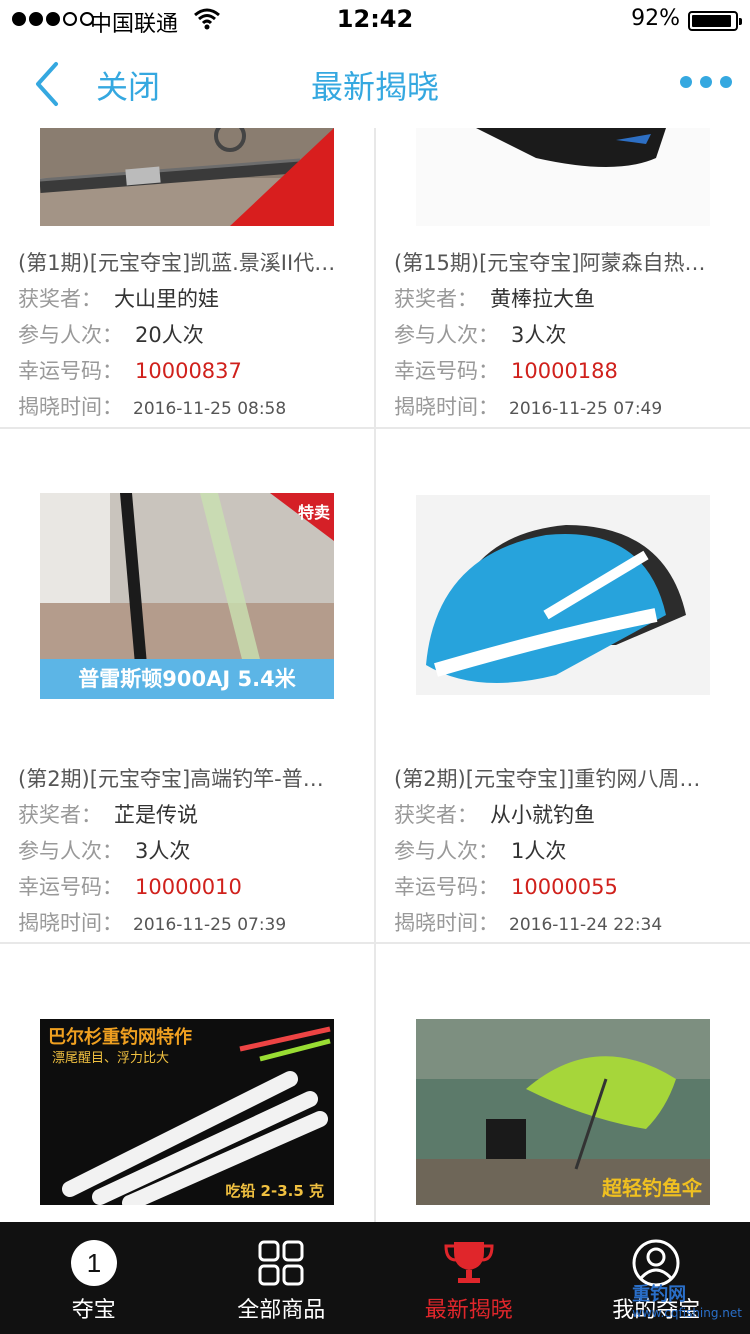  I want to click on tab-label: 全部商品, so click(281, 1310).